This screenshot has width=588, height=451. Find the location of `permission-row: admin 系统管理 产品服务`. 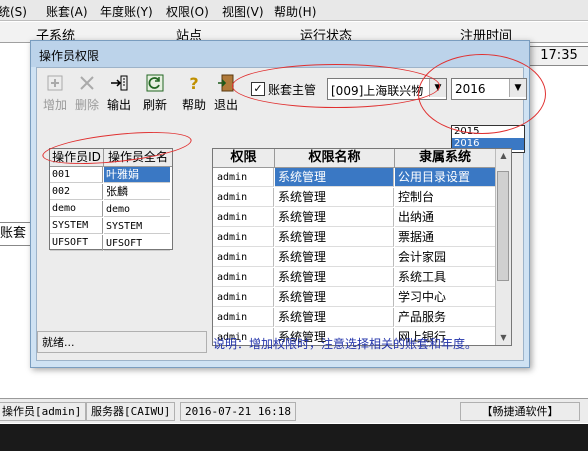

permission-row: admin 系统管理 产品服务 is located at coordinates (354, 318).